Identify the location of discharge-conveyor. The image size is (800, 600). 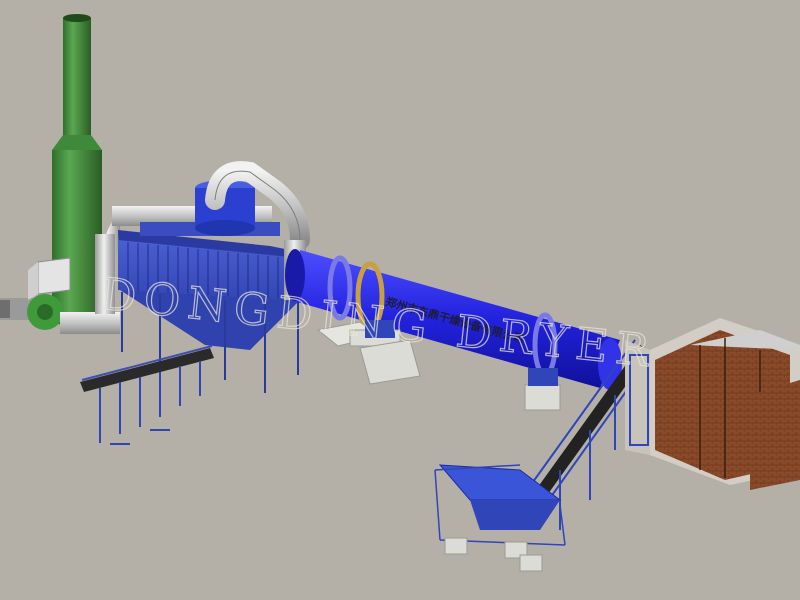
(147, 395).